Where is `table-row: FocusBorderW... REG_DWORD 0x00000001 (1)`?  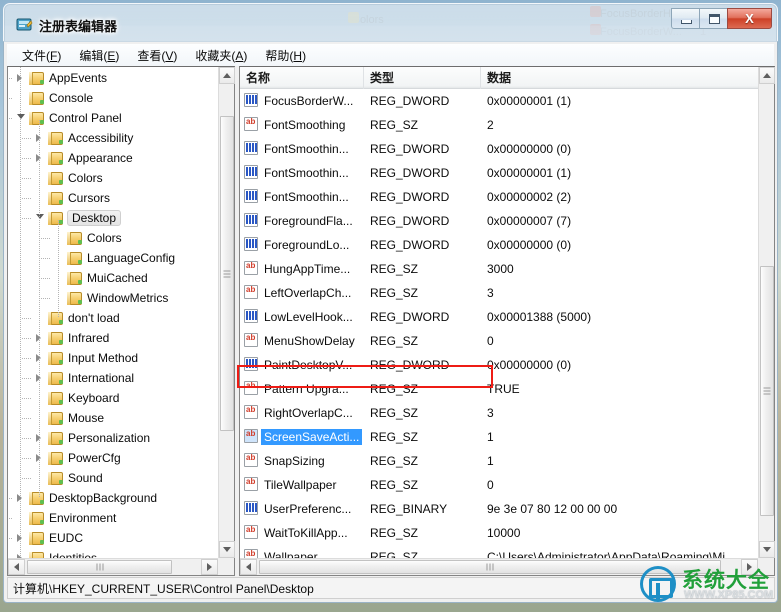
table-row: FocusBorderW... REG_DWORD 0x00000001 (1) is located at coordinates (499, 101).